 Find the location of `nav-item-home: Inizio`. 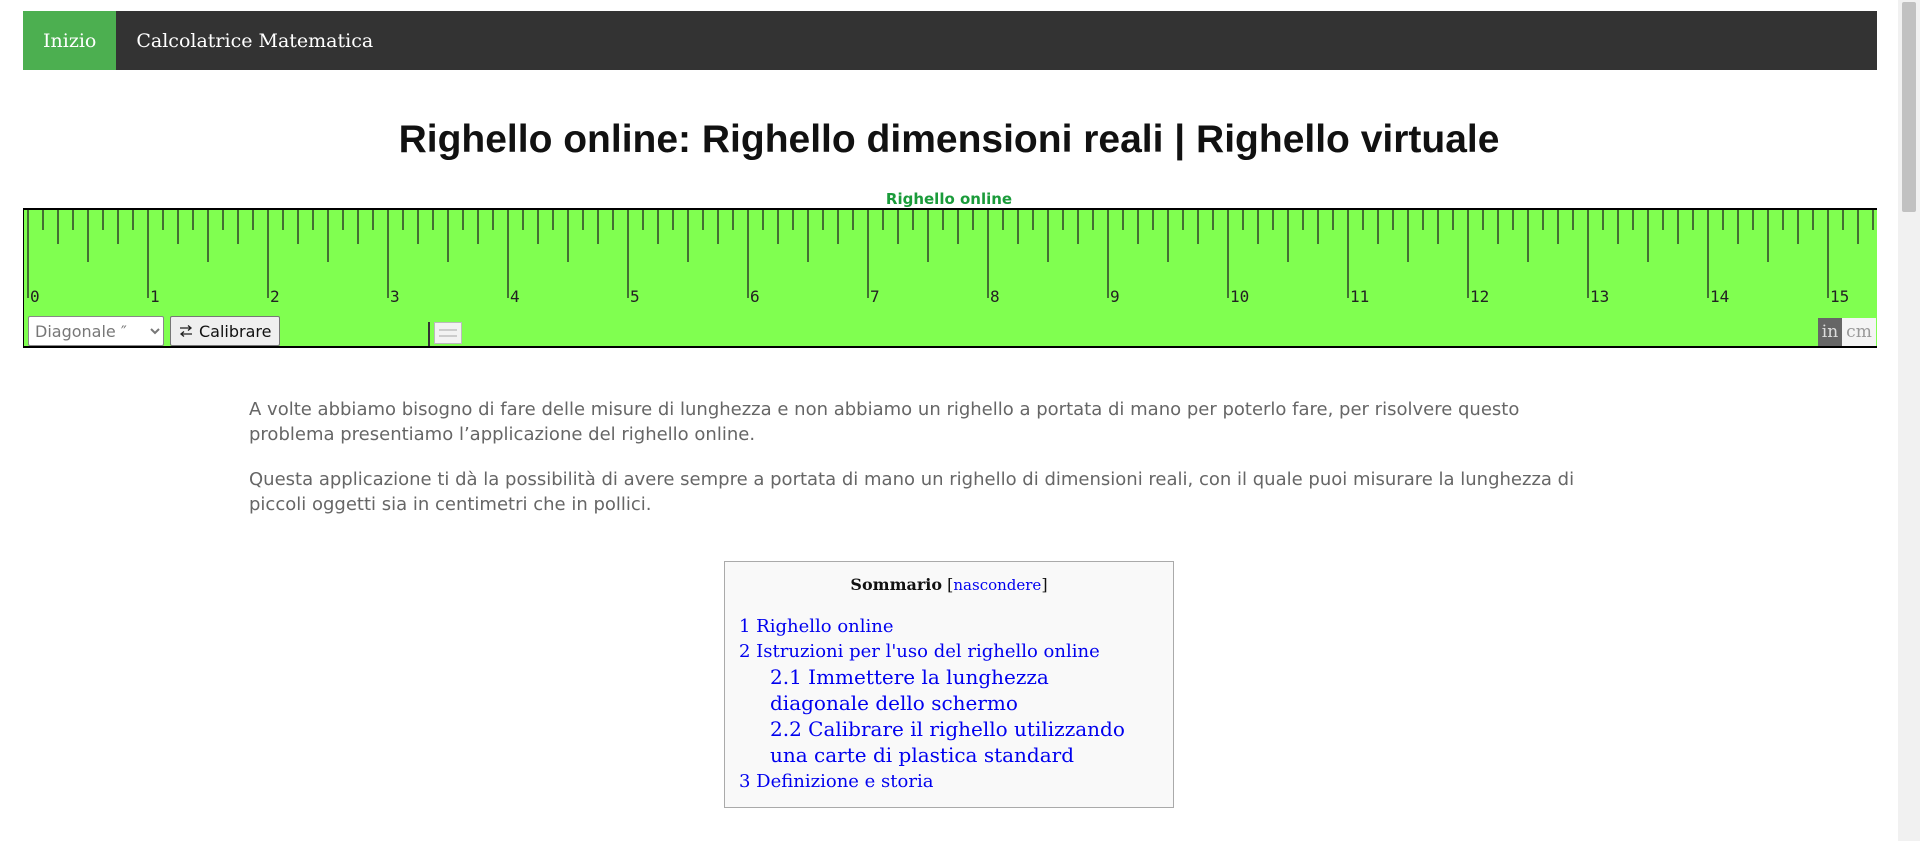

nav-item-home: Inizio is located at coordinates (70, 40).